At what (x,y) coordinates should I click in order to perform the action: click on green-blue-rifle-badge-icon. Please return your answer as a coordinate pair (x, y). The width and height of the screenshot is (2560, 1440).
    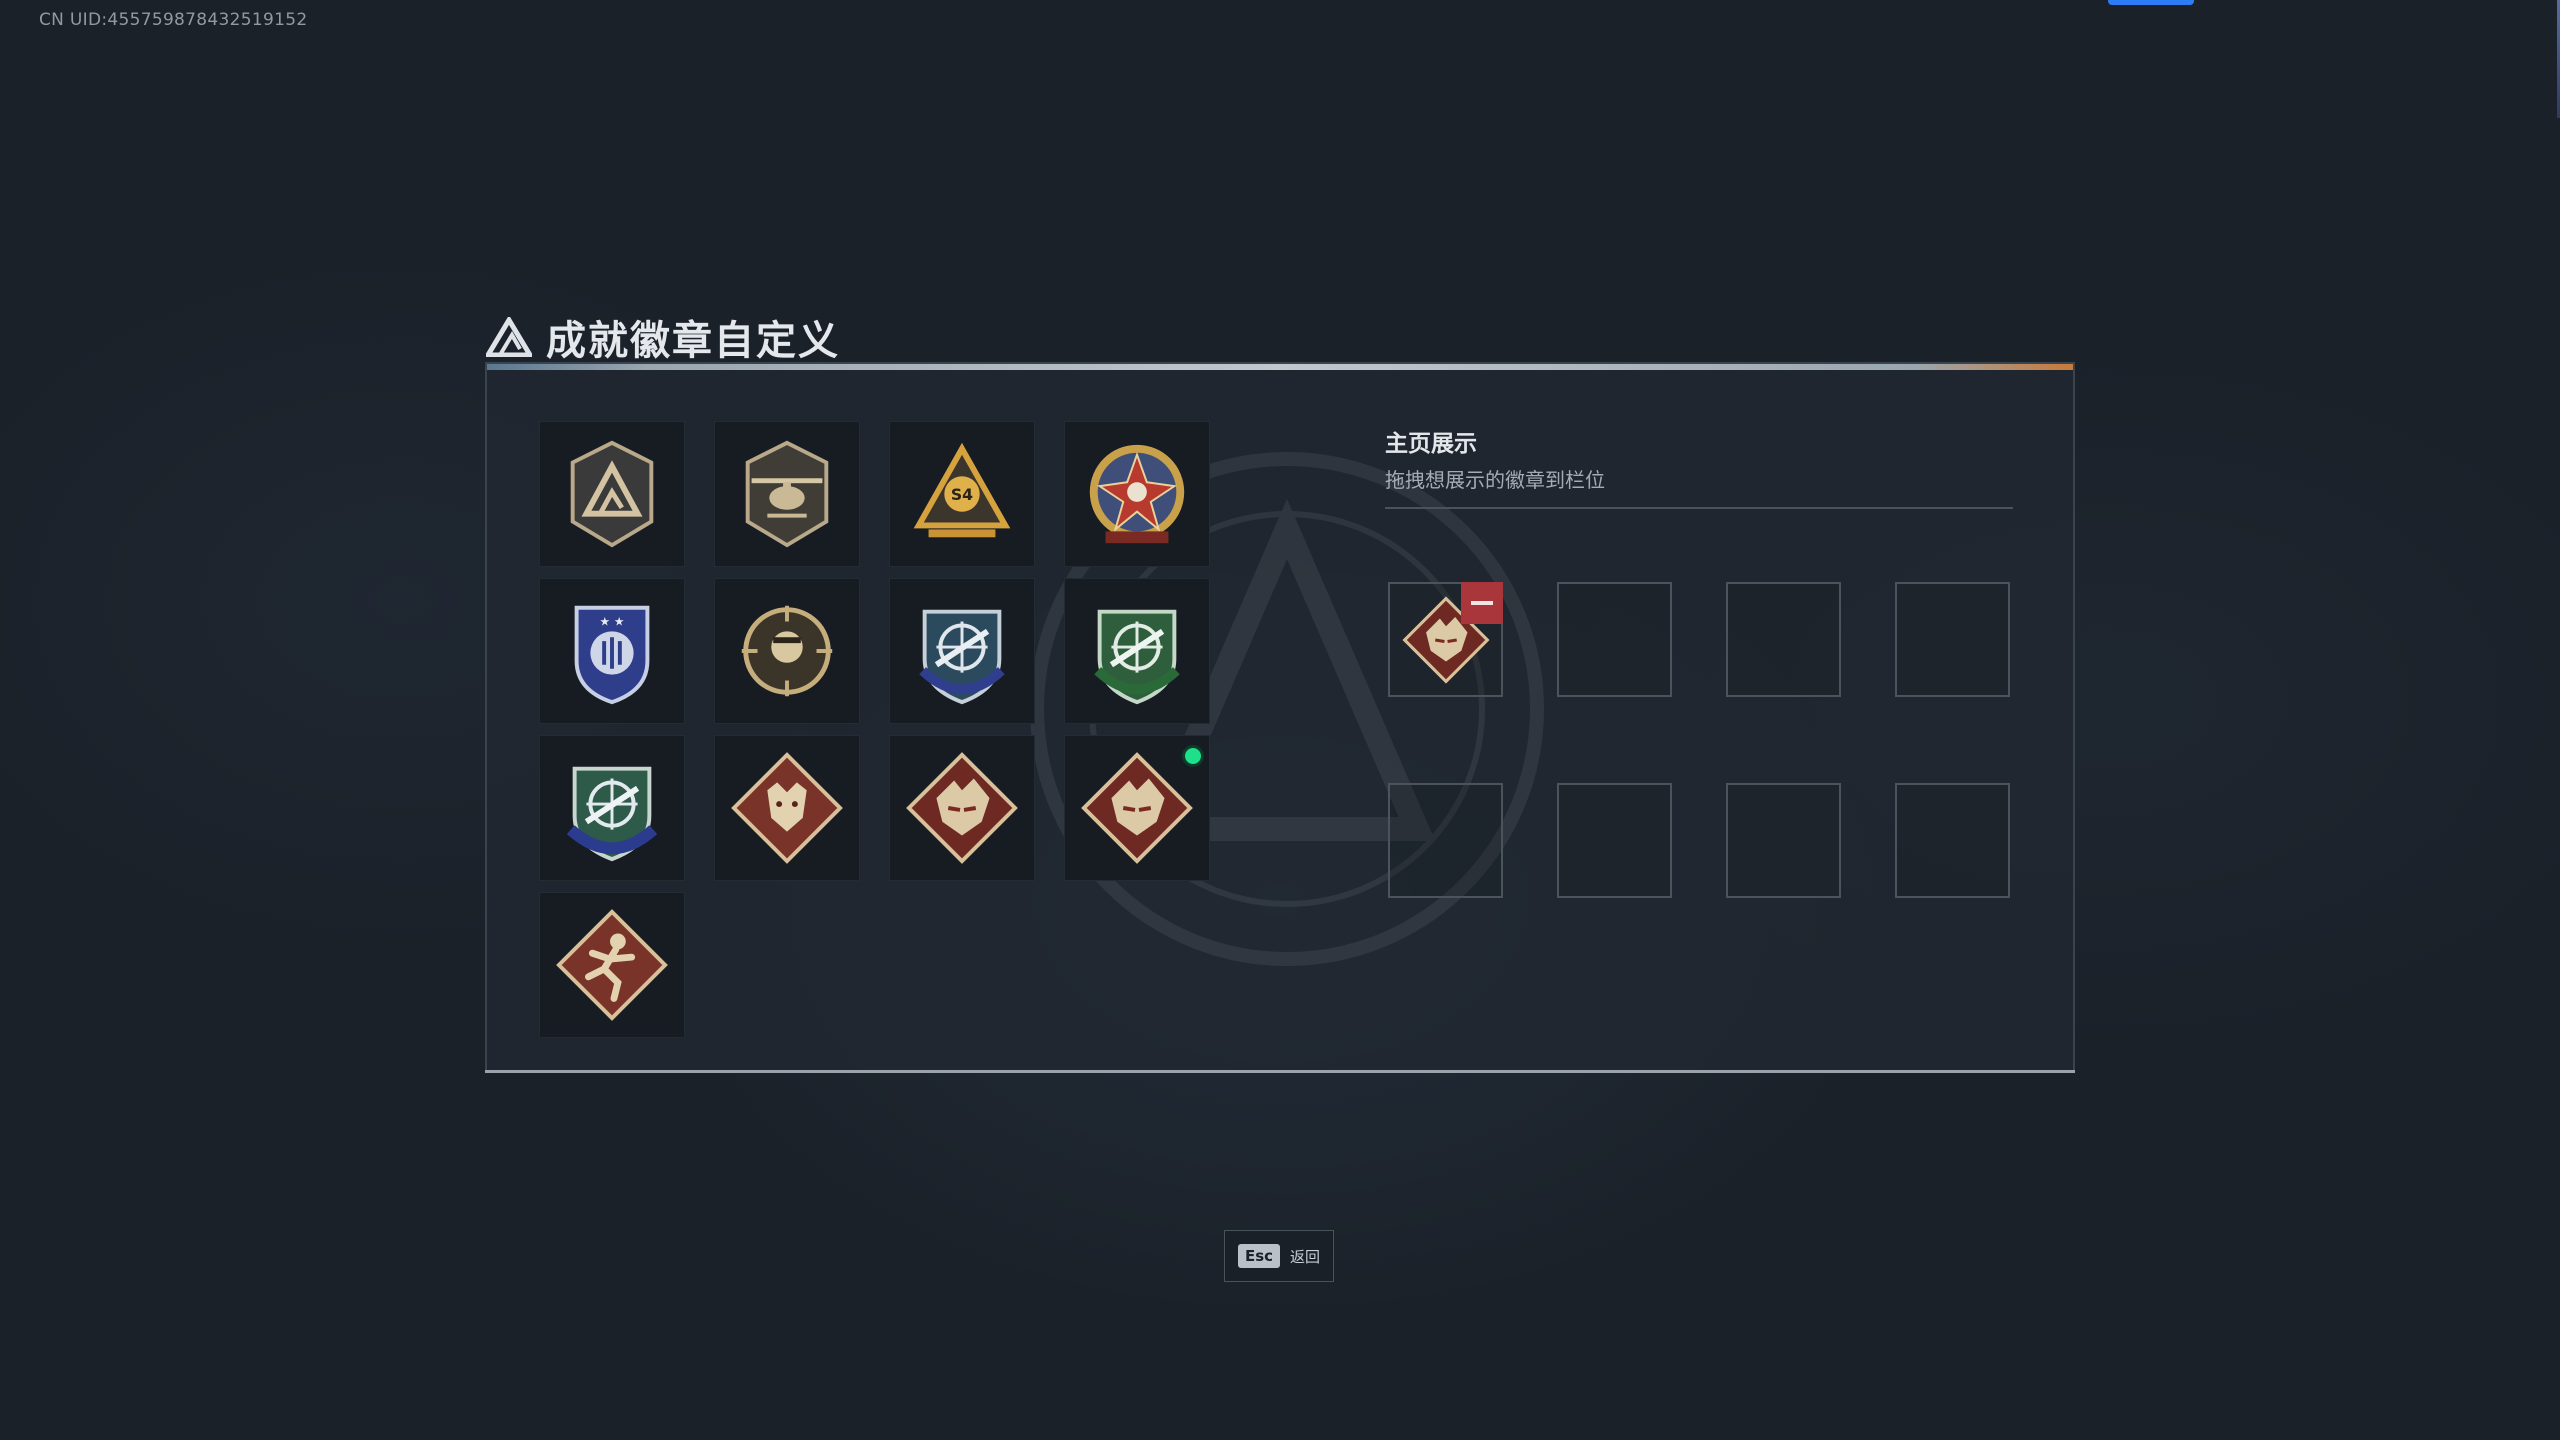
    Looking at the image, I should click on (612, 814).